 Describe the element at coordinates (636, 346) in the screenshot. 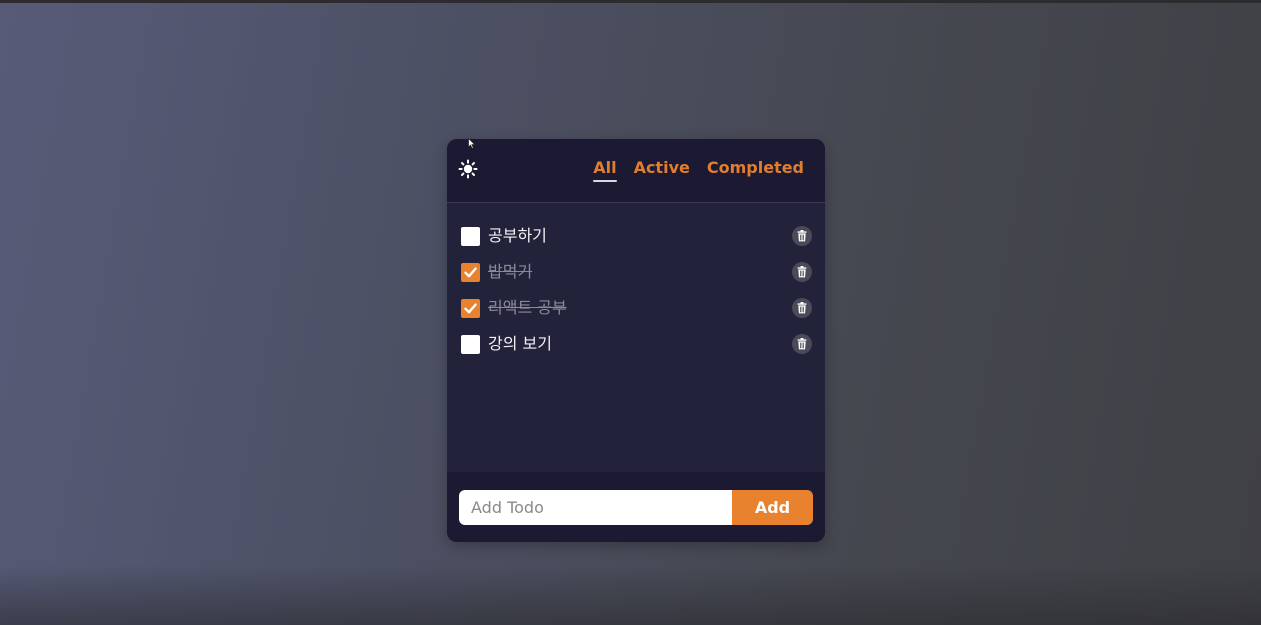

I see `todo-item: 강의 보기` at that location.